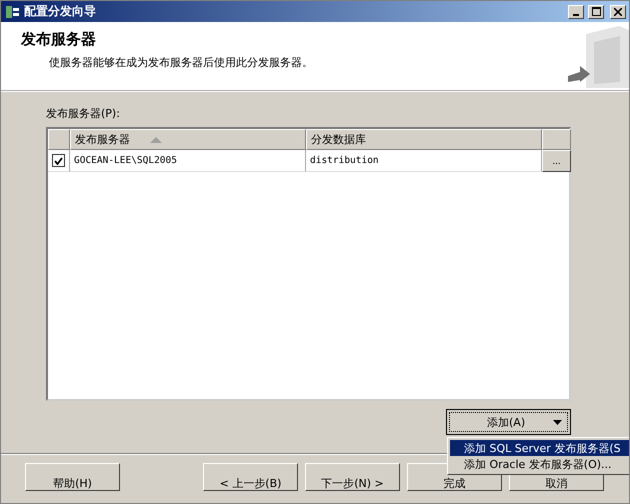 This screenshot has height=504, width=630. I want to click on close-icon, so click(618, 12).